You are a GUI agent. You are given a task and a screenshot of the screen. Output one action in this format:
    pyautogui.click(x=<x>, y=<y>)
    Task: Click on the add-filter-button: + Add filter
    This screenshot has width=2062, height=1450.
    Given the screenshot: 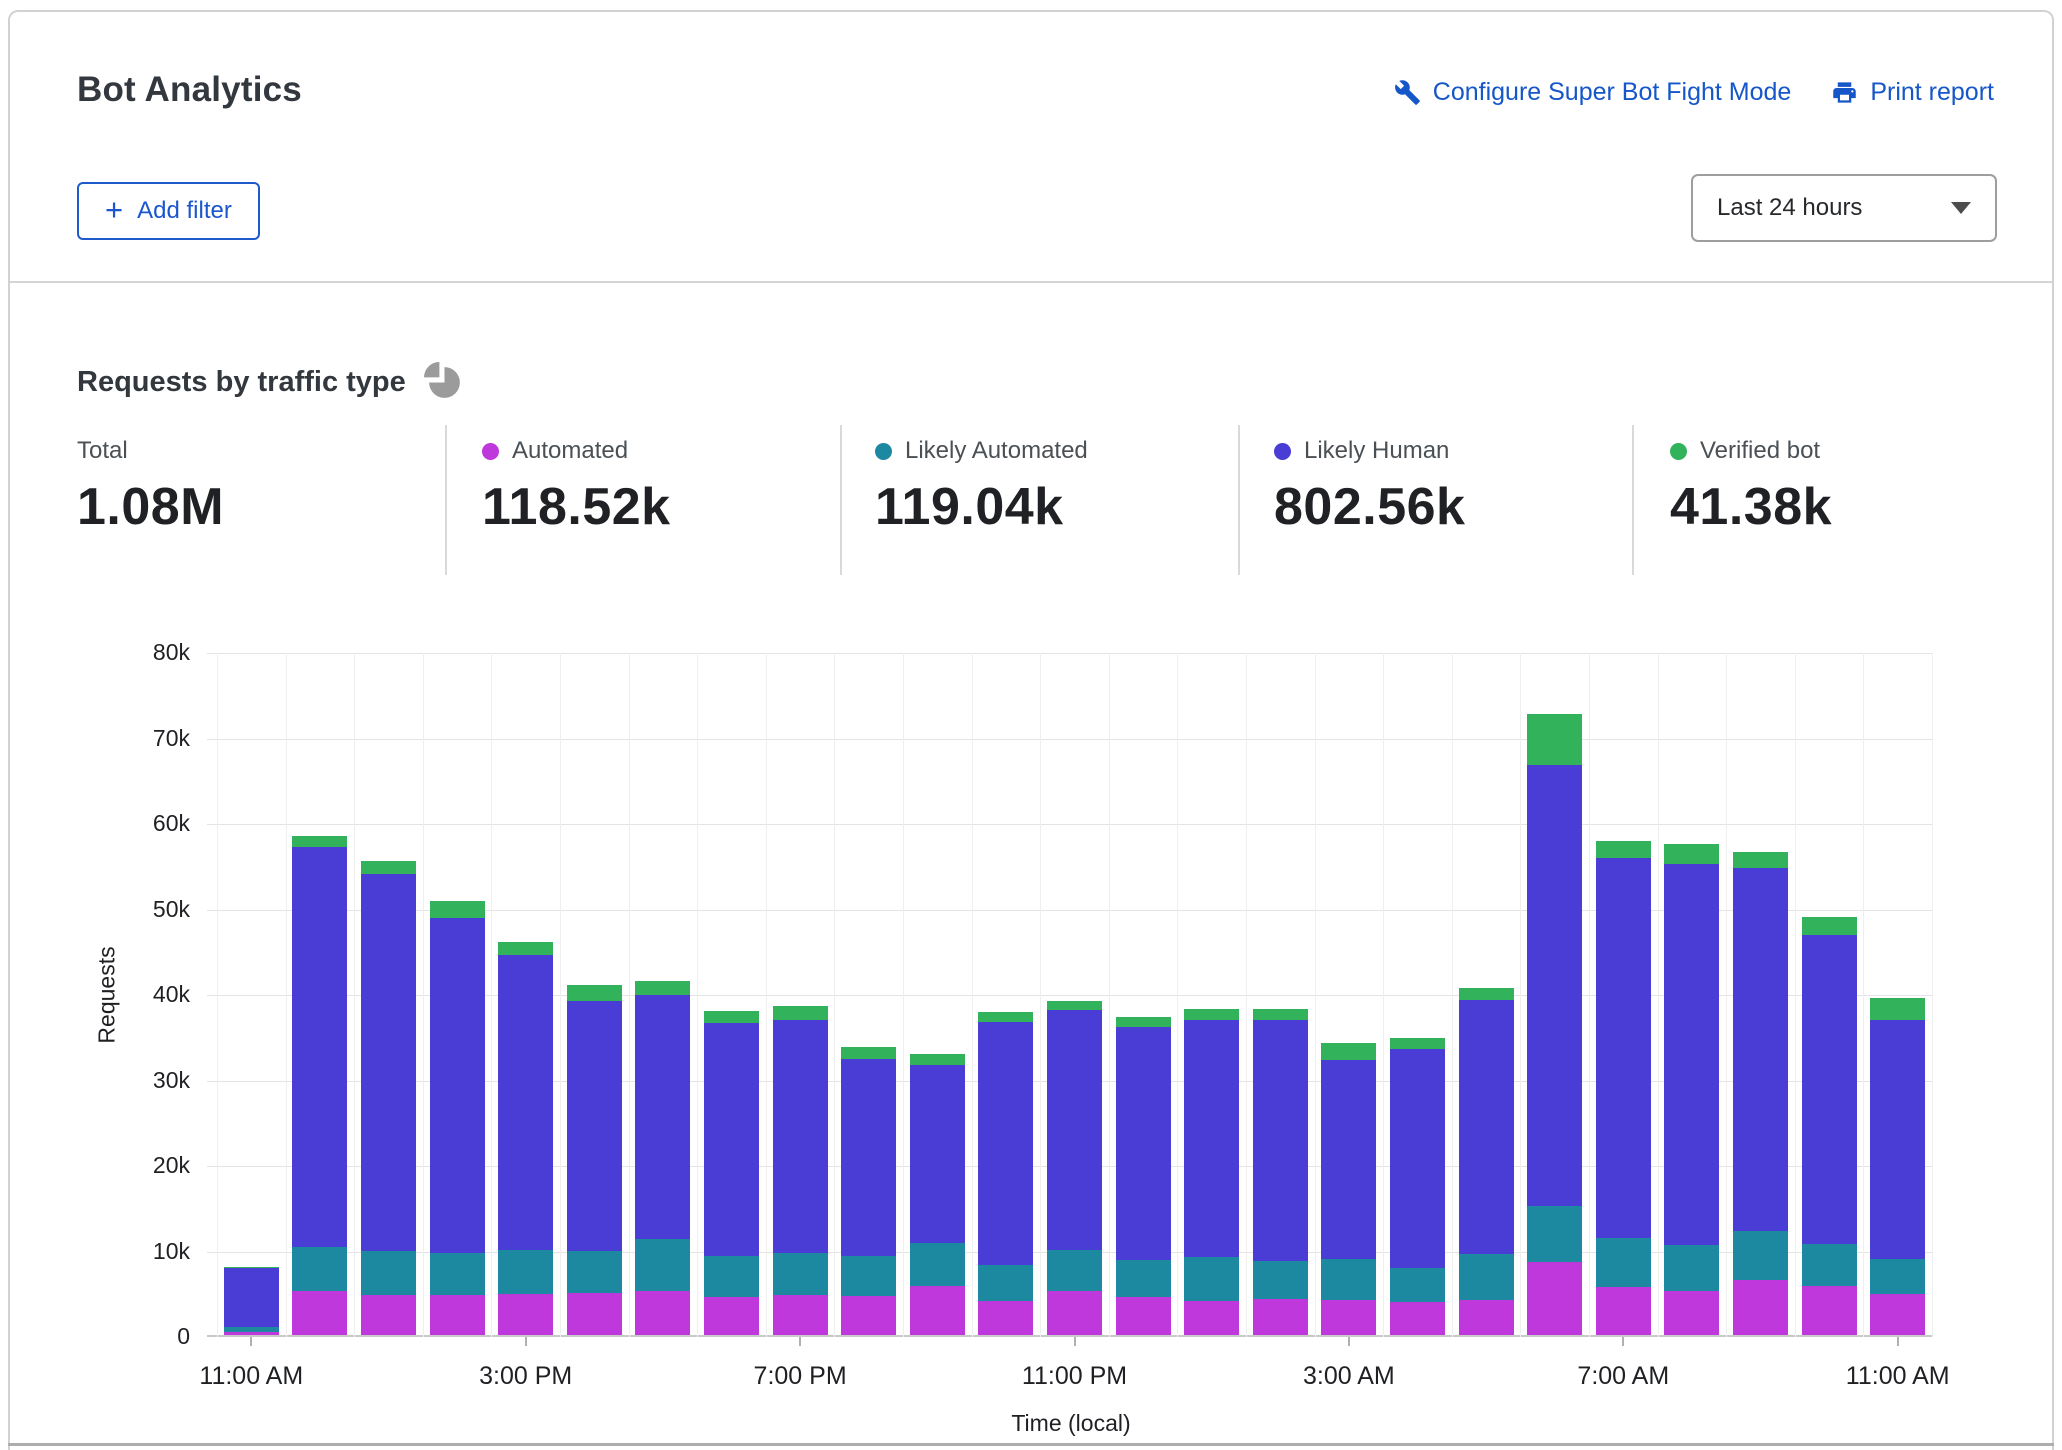 What is the action you would take?
    pyautogui.click(x=168, y=211)
    